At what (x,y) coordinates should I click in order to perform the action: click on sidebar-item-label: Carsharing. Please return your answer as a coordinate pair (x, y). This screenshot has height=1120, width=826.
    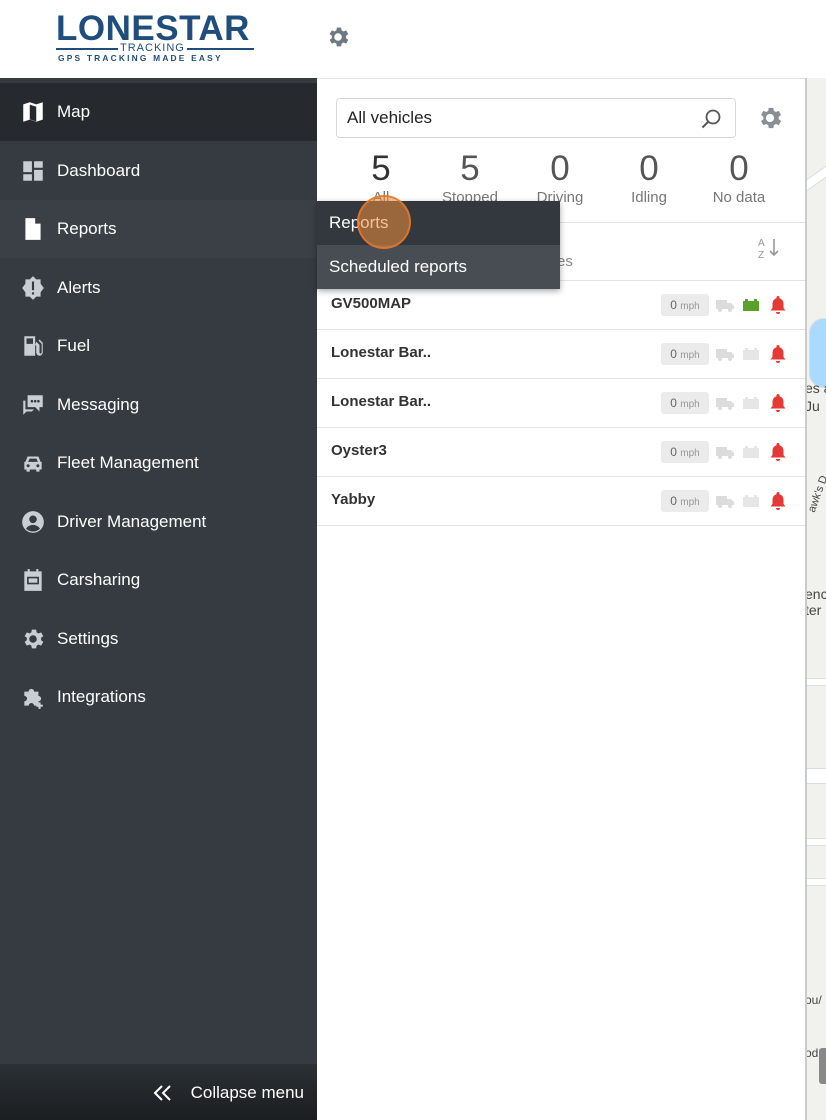
    Looking at the image, I should click on (99, 579).